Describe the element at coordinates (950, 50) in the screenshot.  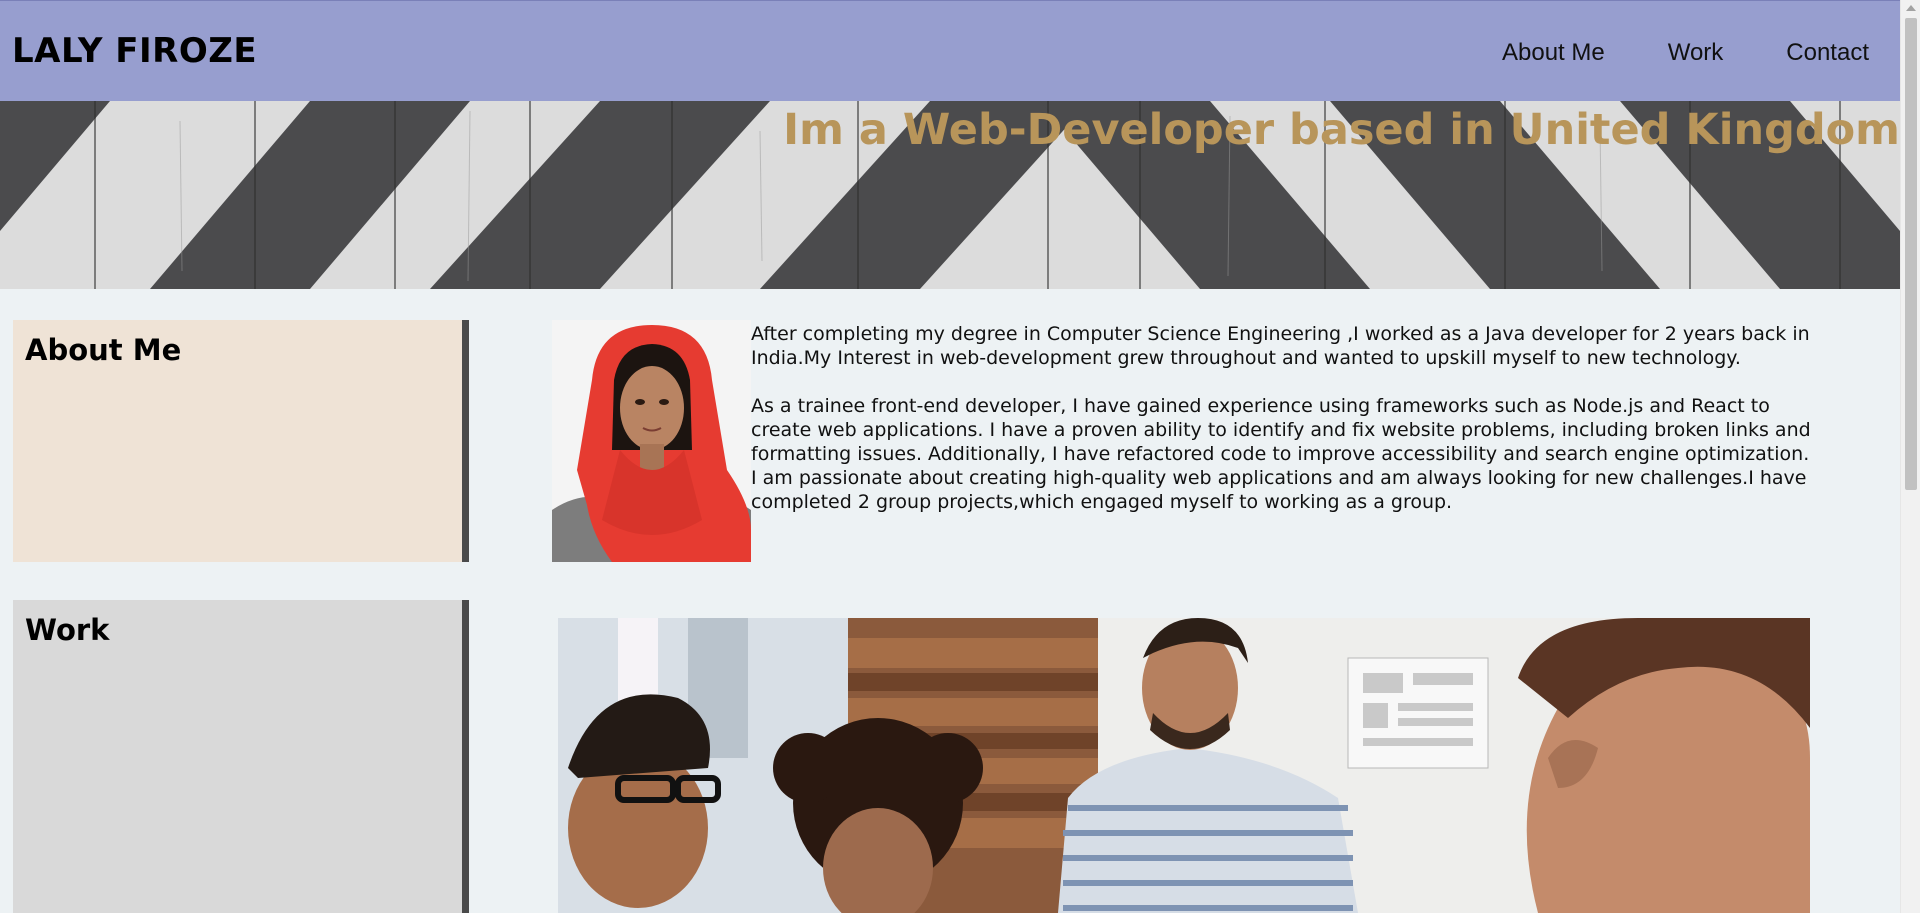
I see `site-header: LALY FIROZE About Me Work Contact` at that location.